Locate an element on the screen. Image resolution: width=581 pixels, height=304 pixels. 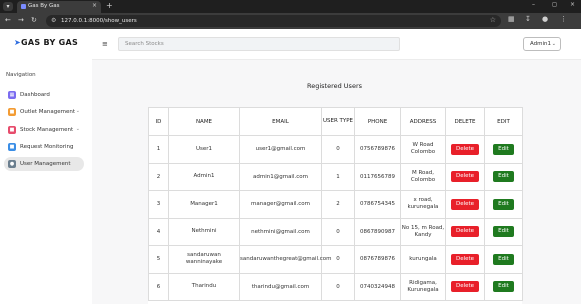
cell-address: W Road Colombo is located at coordinates (423, 149).